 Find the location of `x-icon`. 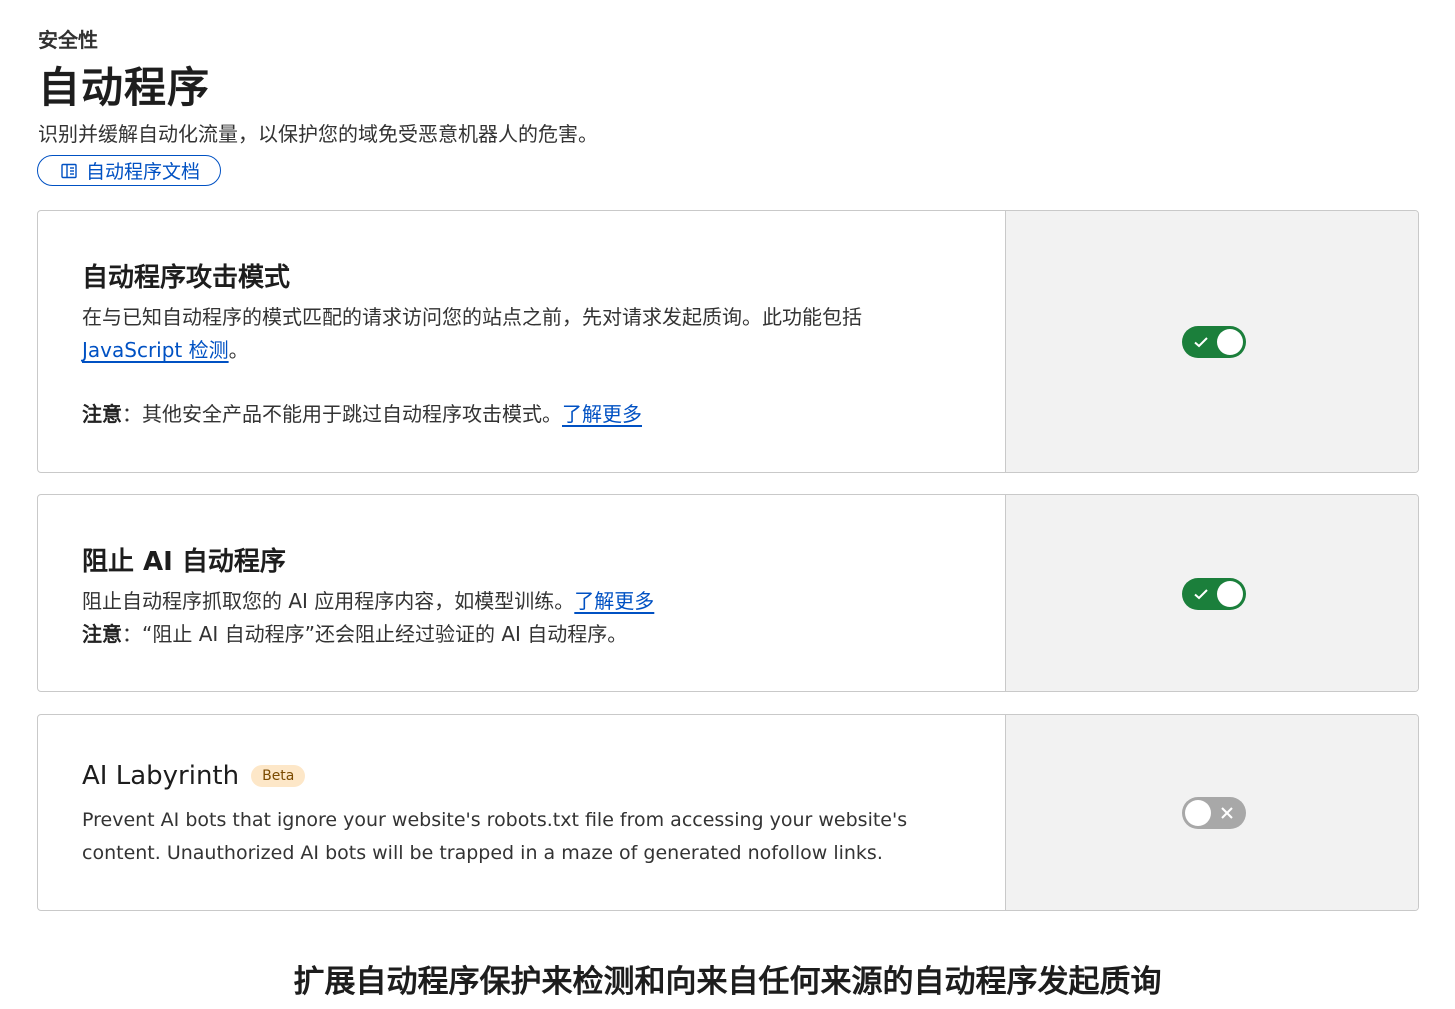

x-icon is located at coordinates (1227, 813).